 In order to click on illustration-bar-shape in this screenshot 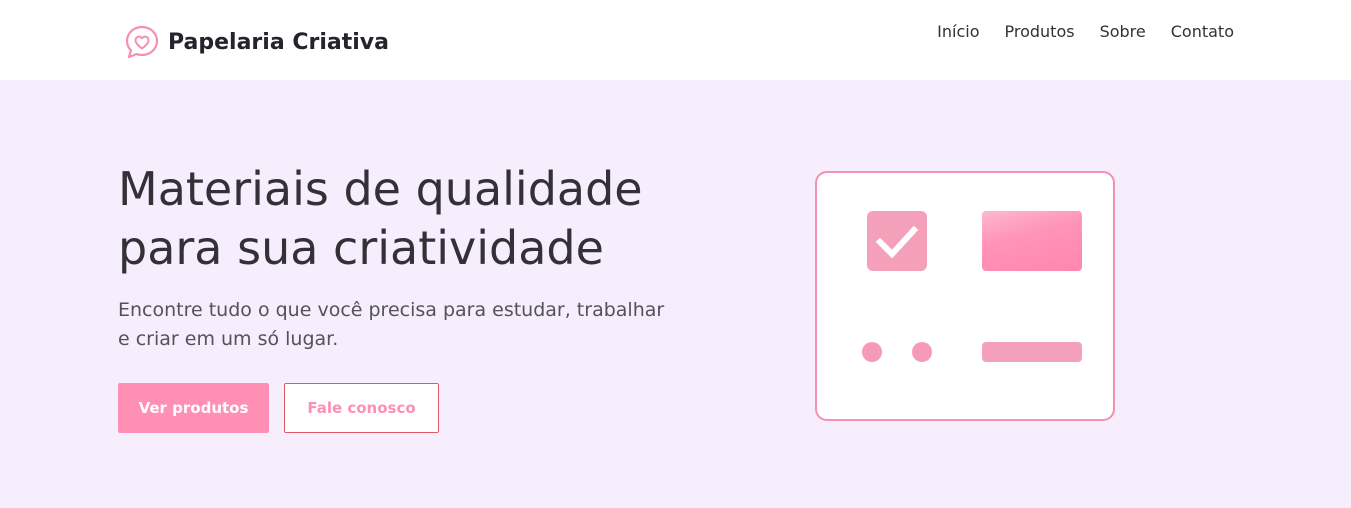, I will do `click(1032, 352)`.